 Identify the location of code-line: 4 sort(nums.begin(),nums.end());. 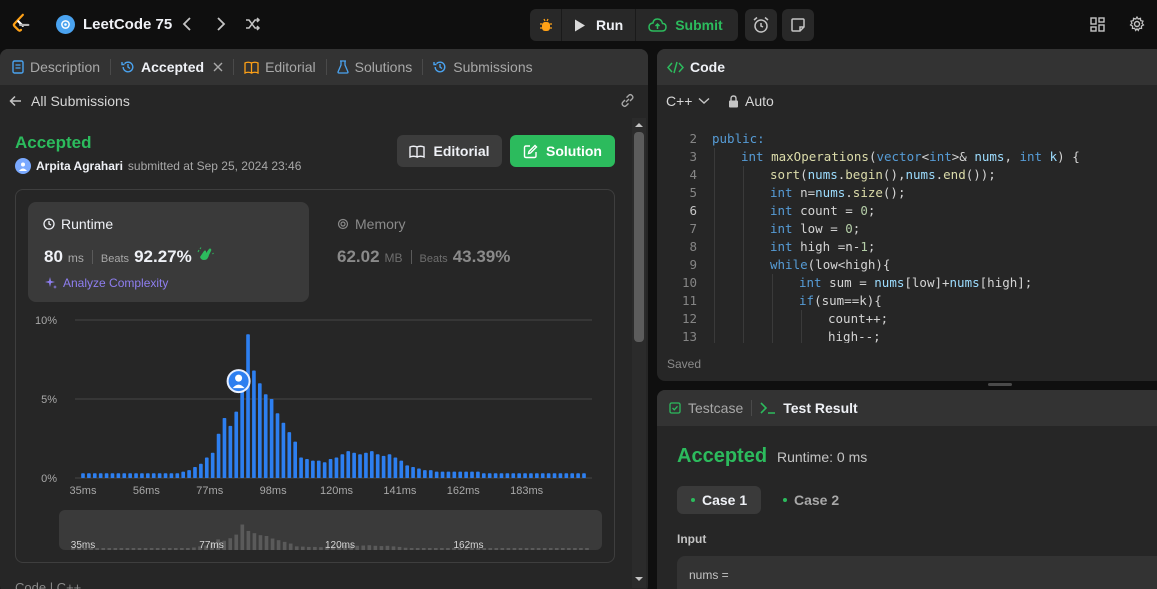
(907, 175).